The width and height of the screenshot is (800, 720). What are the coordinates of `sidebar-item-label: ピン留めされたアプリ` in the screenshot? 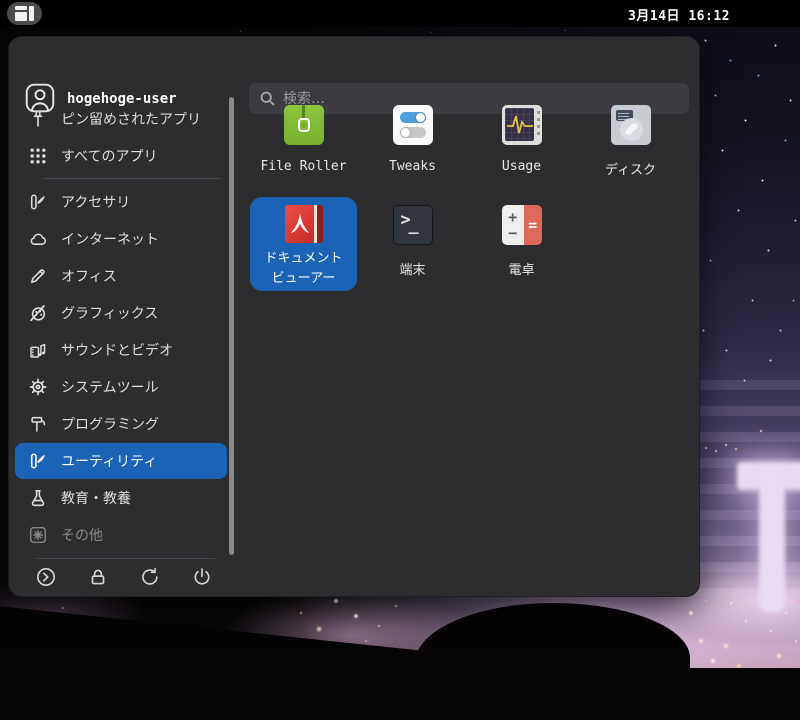 It's located at (131, 120).